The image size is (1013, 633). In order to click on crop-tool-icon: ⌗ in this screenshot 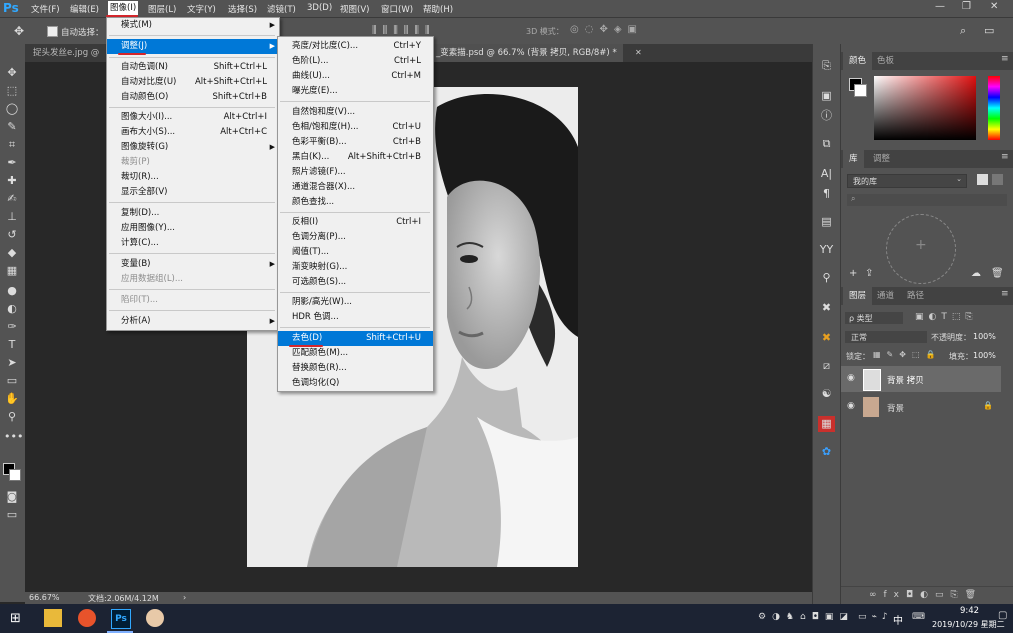, I will do `click(12, 145)`.